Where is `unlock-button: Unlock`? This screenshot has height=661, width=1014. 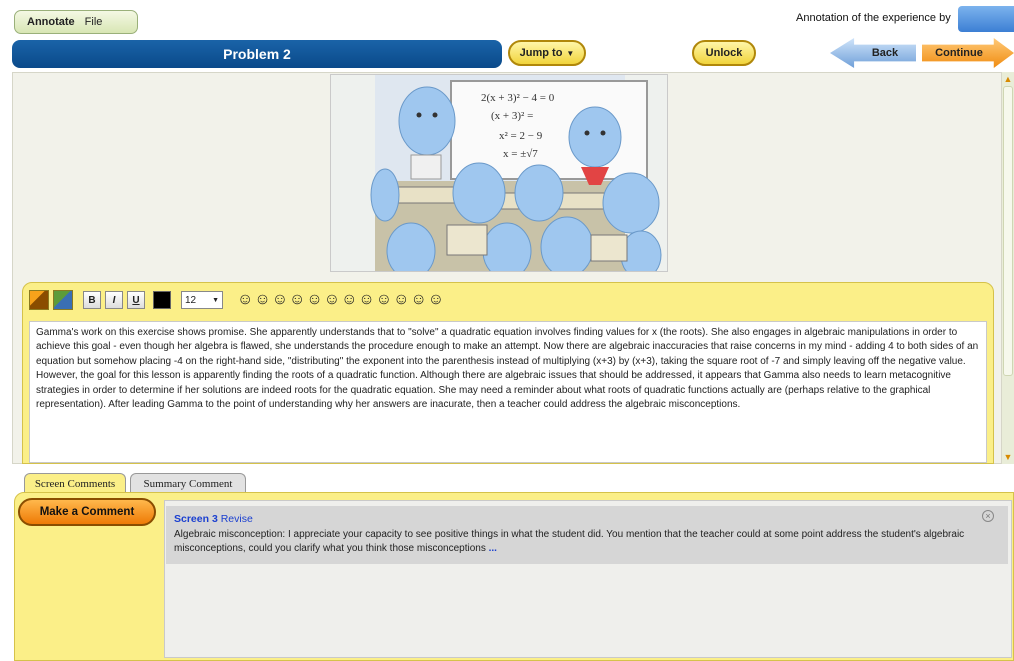 unlock-button: Unlock is located at coordinates (724, 53).